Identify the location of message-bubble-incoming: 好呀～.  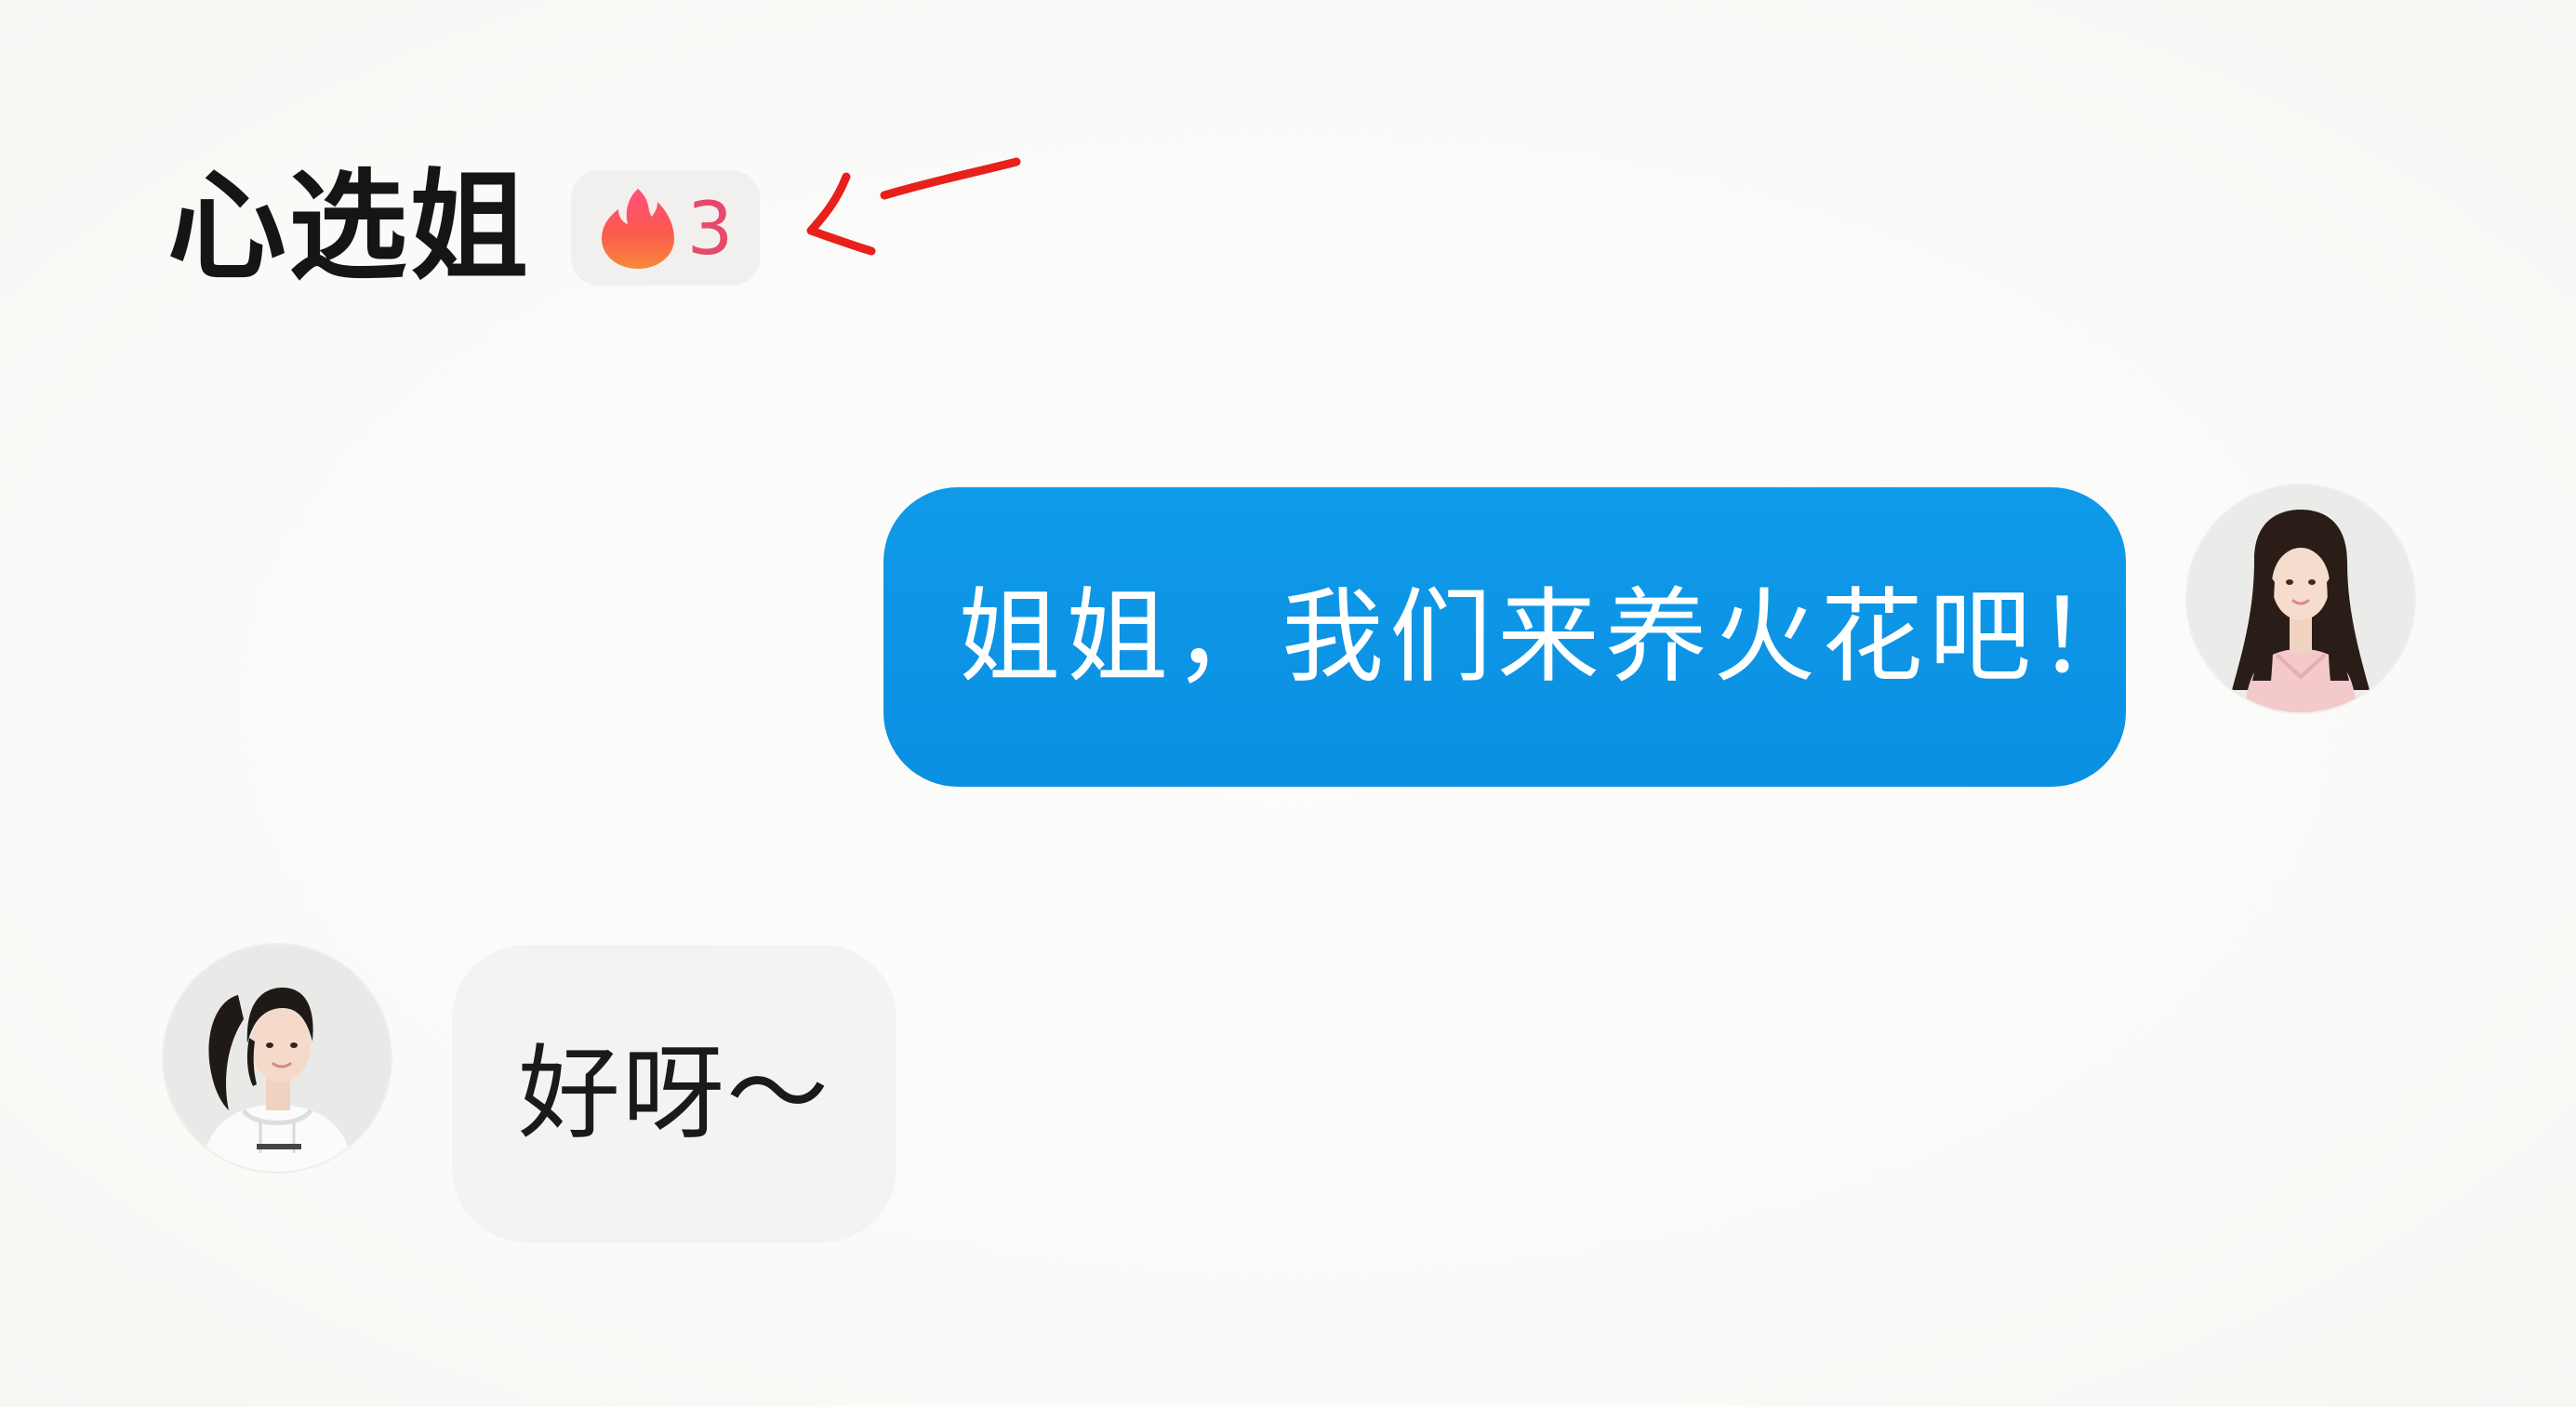
(674, 1093).